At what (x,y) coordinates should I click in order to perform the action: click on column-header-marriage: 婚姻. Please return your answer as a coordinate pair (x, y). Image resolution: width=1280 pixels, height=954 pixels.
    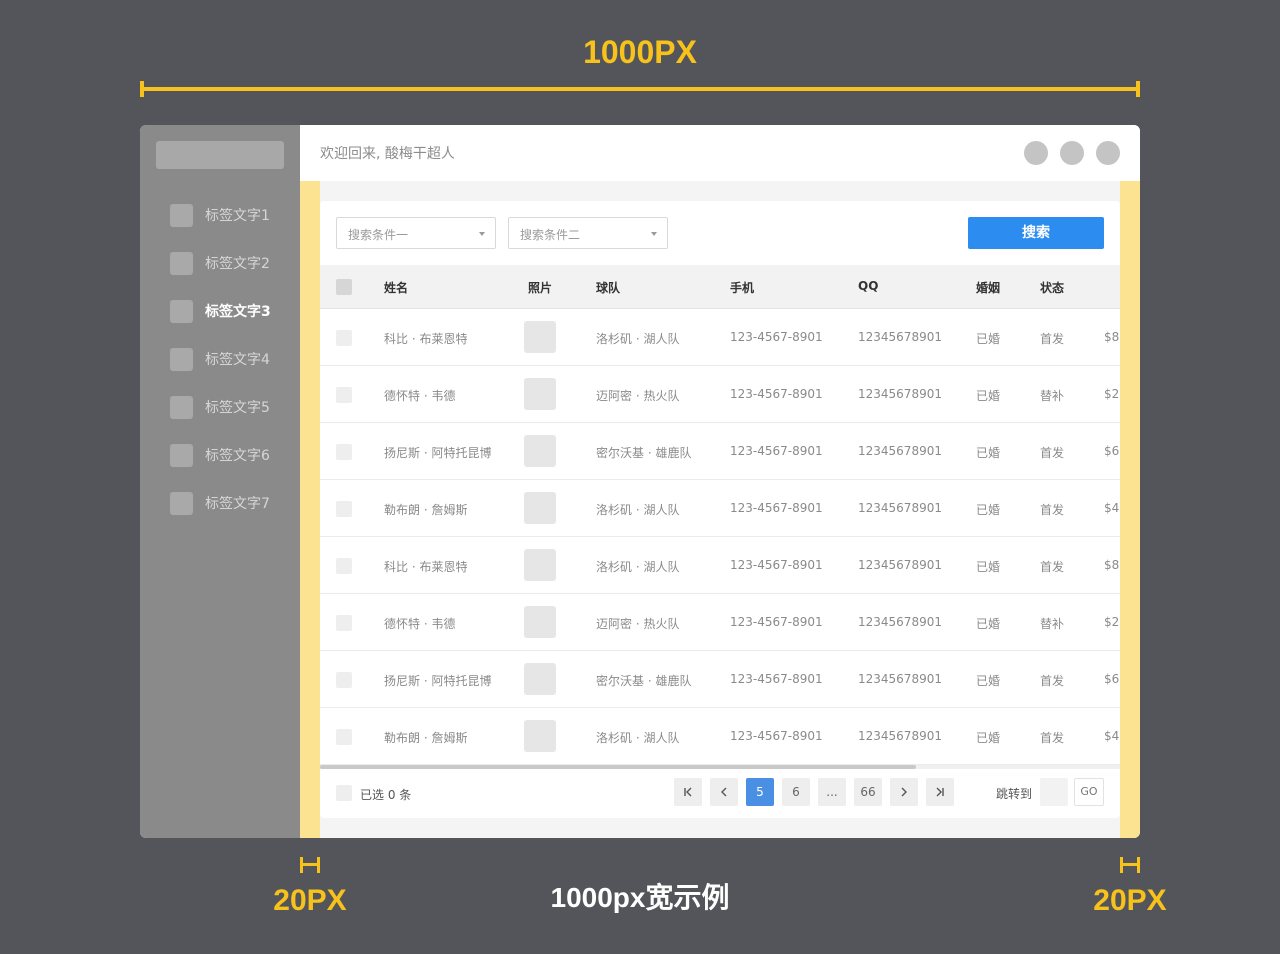
    Looking at the image, I should click on (988, 287).